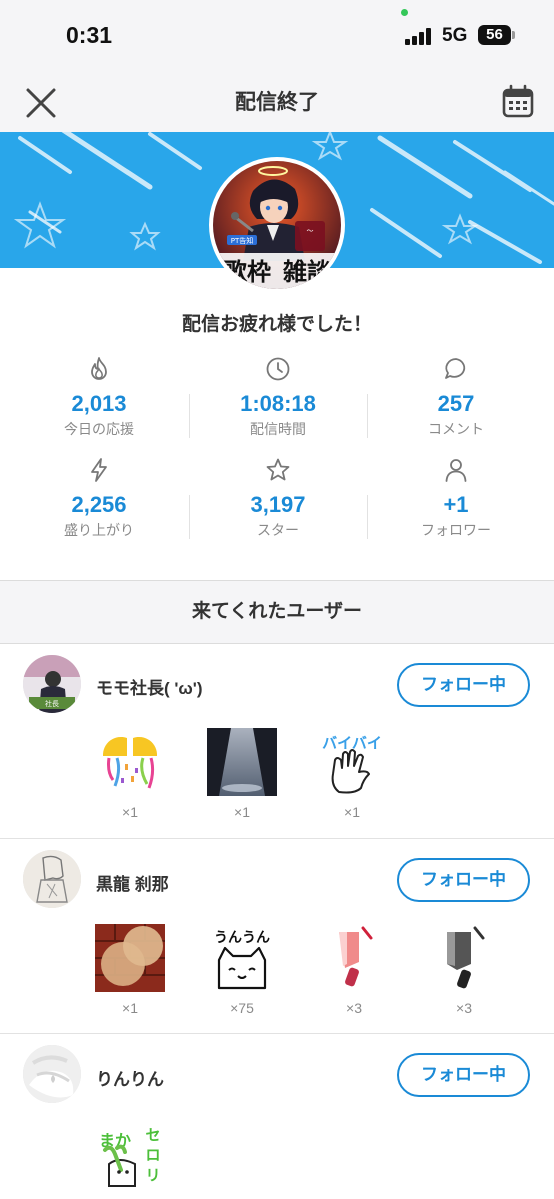 This screenshot has height=1199, width=554. I want to click on stat-label: 配信時間, so click(278, 429).